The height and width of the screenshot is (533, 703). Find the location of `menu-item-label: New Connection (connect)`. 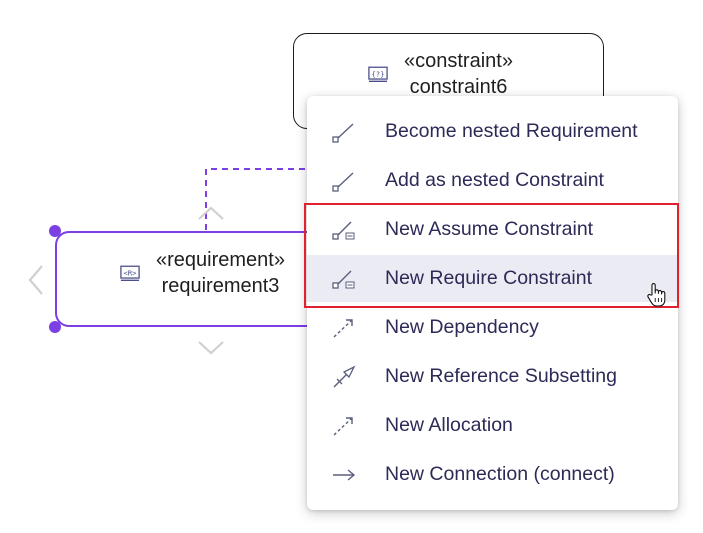

menu-item-label: New Connection (connect) is located at coordinates (500, 474).